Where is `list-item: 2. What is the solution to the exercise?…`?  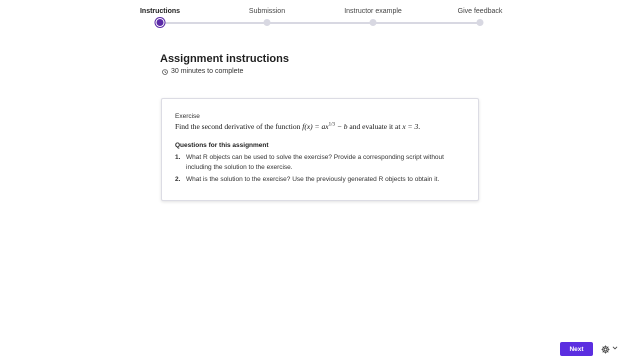
list-item: 2. What is the solution to the exercise?… is located at coordinates (320, 180).